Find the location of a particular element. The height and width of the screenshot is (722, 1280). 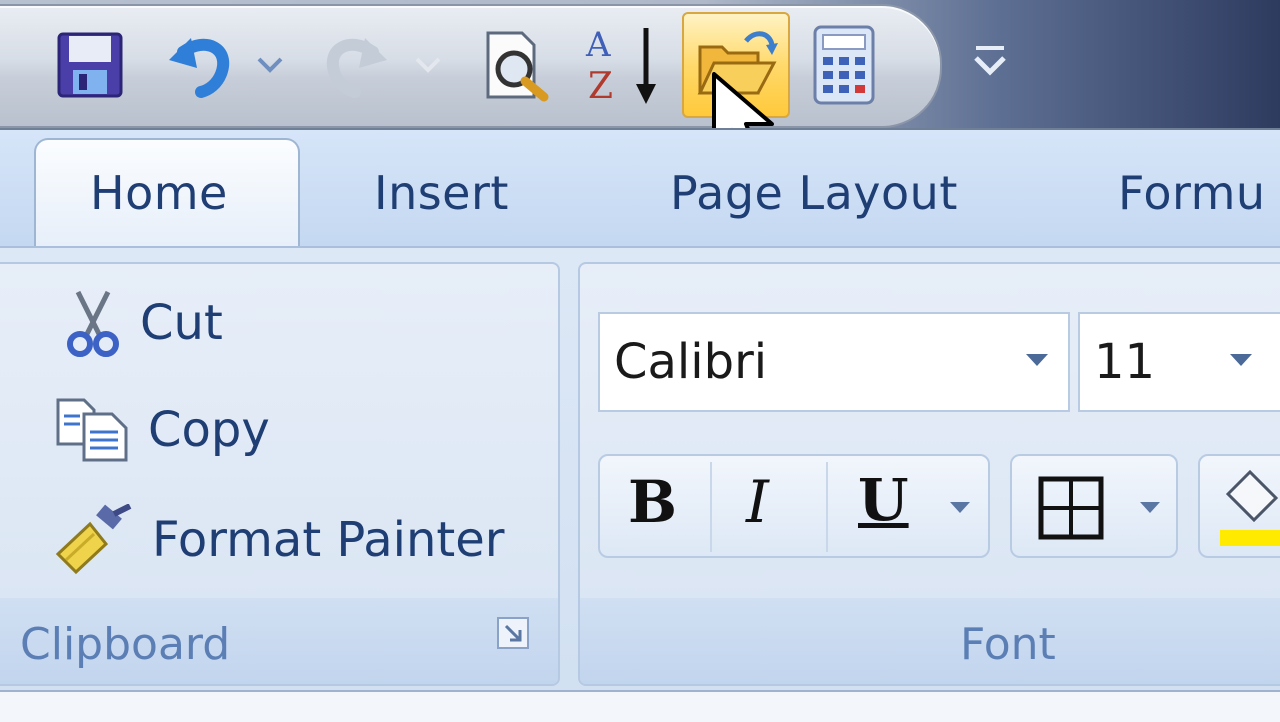

underline-button: U is located at coordinates (883, 500).